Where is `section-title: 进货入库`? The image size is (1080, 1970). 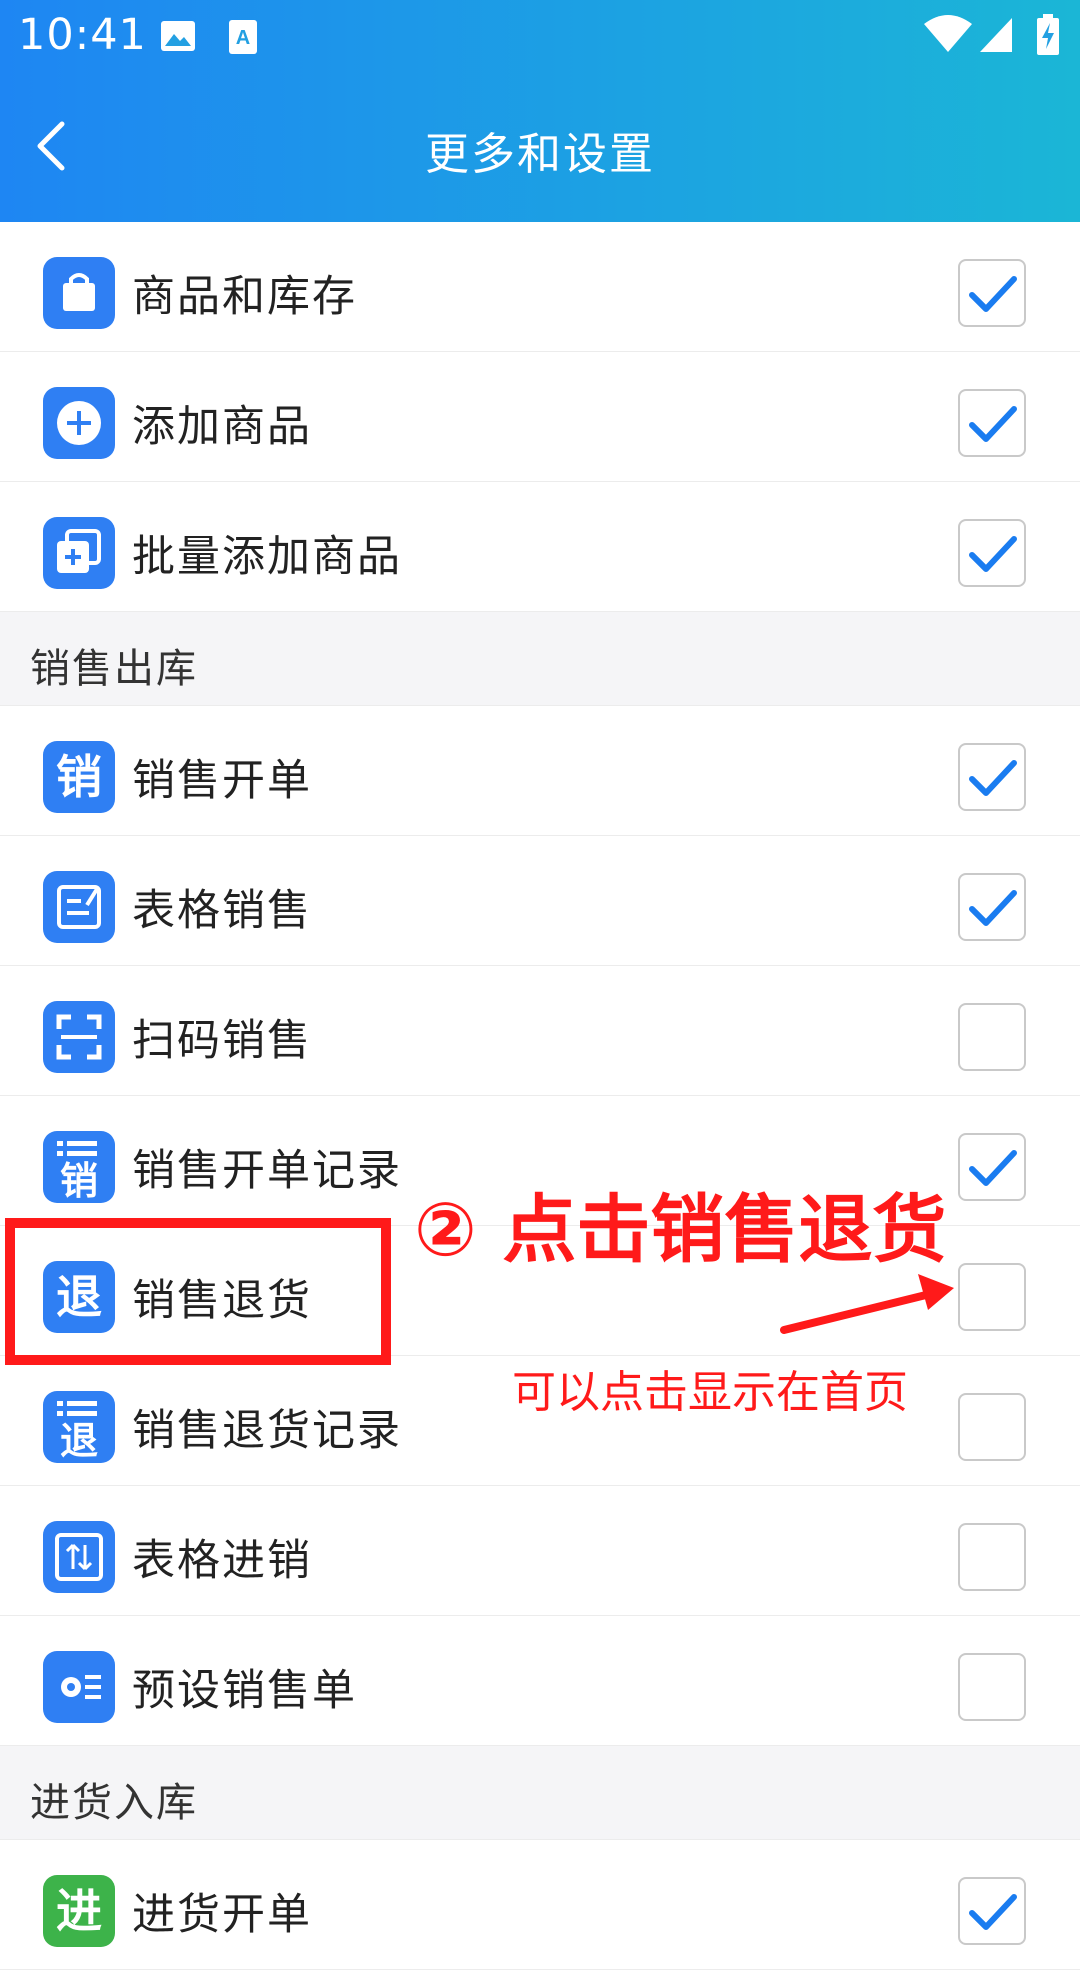 section-title: 进货入库 is located at coordinates (114, 1803).